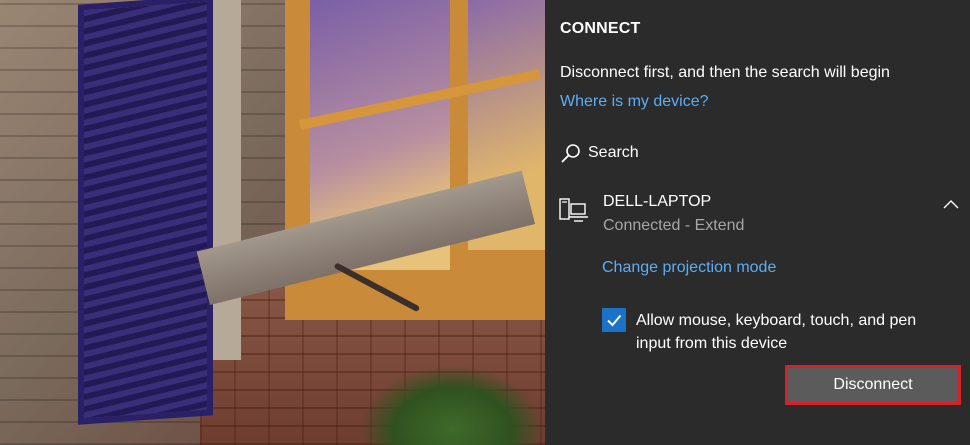 The image size is (970, 445). I want to click on search-icon, so click(571, 153).